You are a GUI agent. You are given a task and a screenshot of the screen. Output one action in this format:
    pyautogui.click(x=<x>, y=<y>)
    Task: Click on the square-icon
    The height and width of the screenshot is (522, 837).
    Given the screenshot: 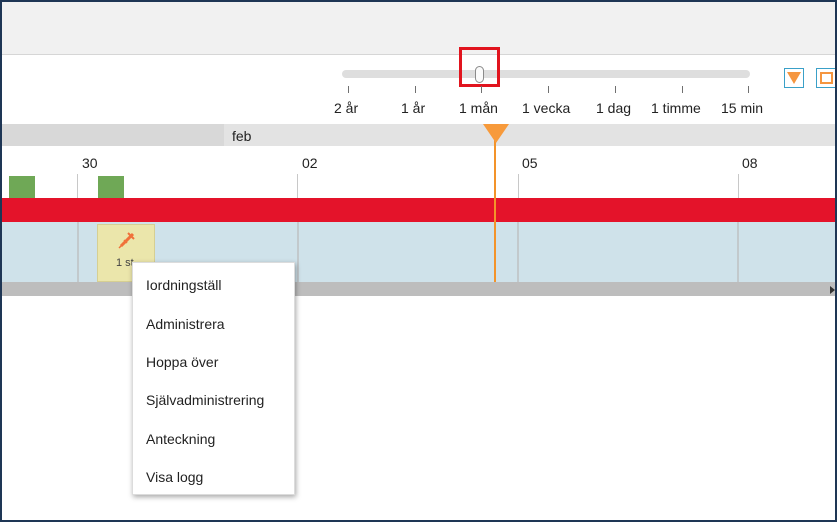 What is the action you would take?
    pyautogui.click(x=826, y=78)
    